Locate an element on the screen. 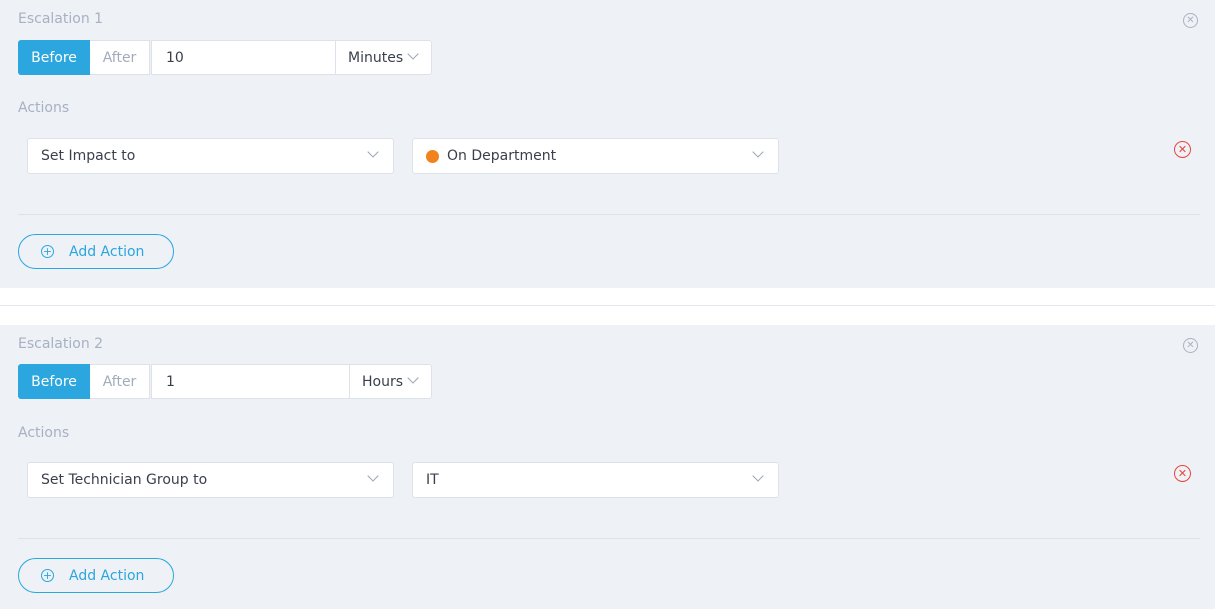 Image resolution: width=1215 pixels, height=609 pixels. action-field-value: Set Impact to is located at coordinates (88, 156).